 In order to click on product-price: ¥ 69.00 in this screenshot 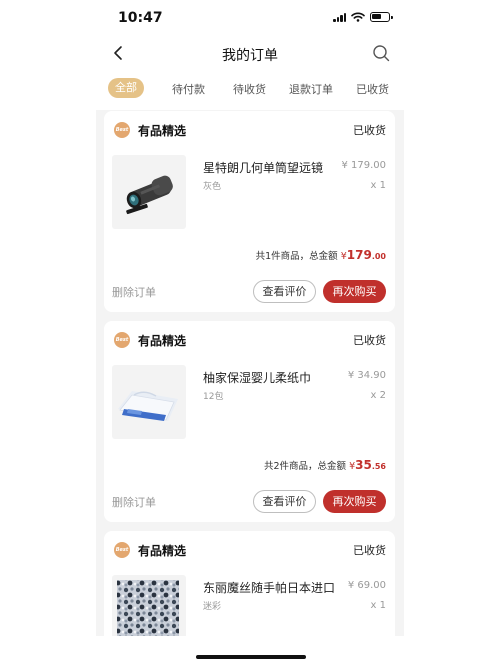, I will do `click(366, 585)`.